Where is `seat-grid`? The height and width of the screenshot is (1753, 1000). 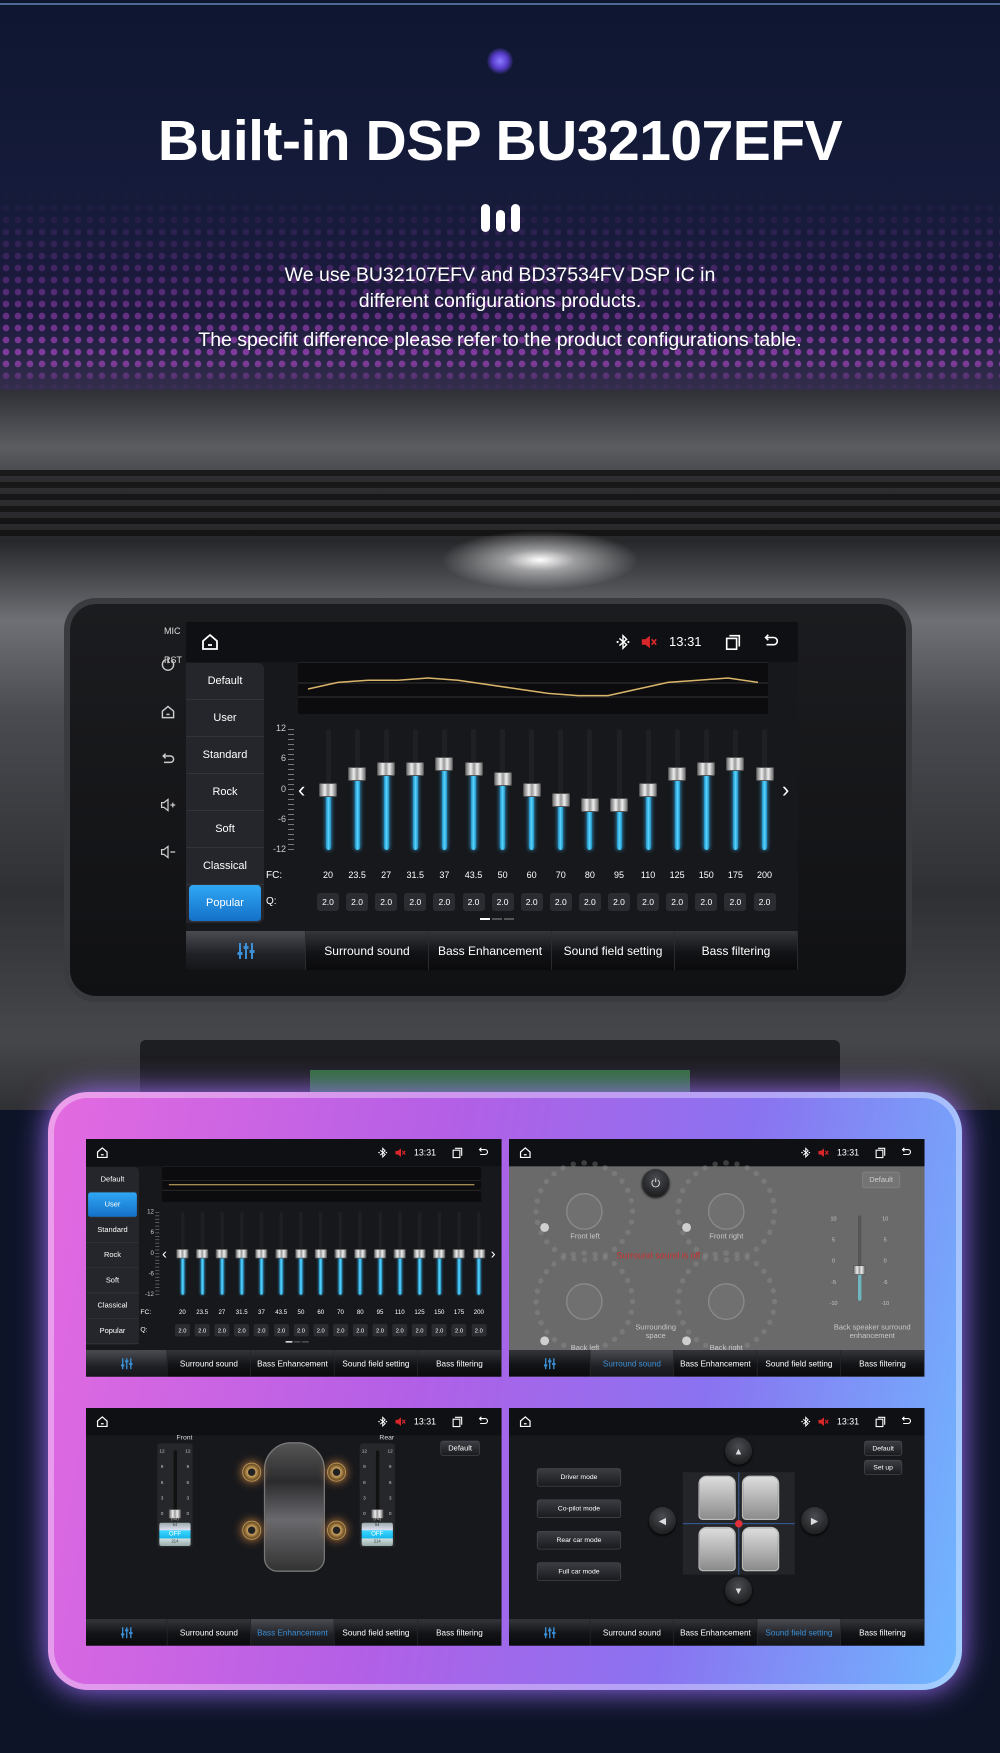
seat-grid is located at coordinates (738, 1523).